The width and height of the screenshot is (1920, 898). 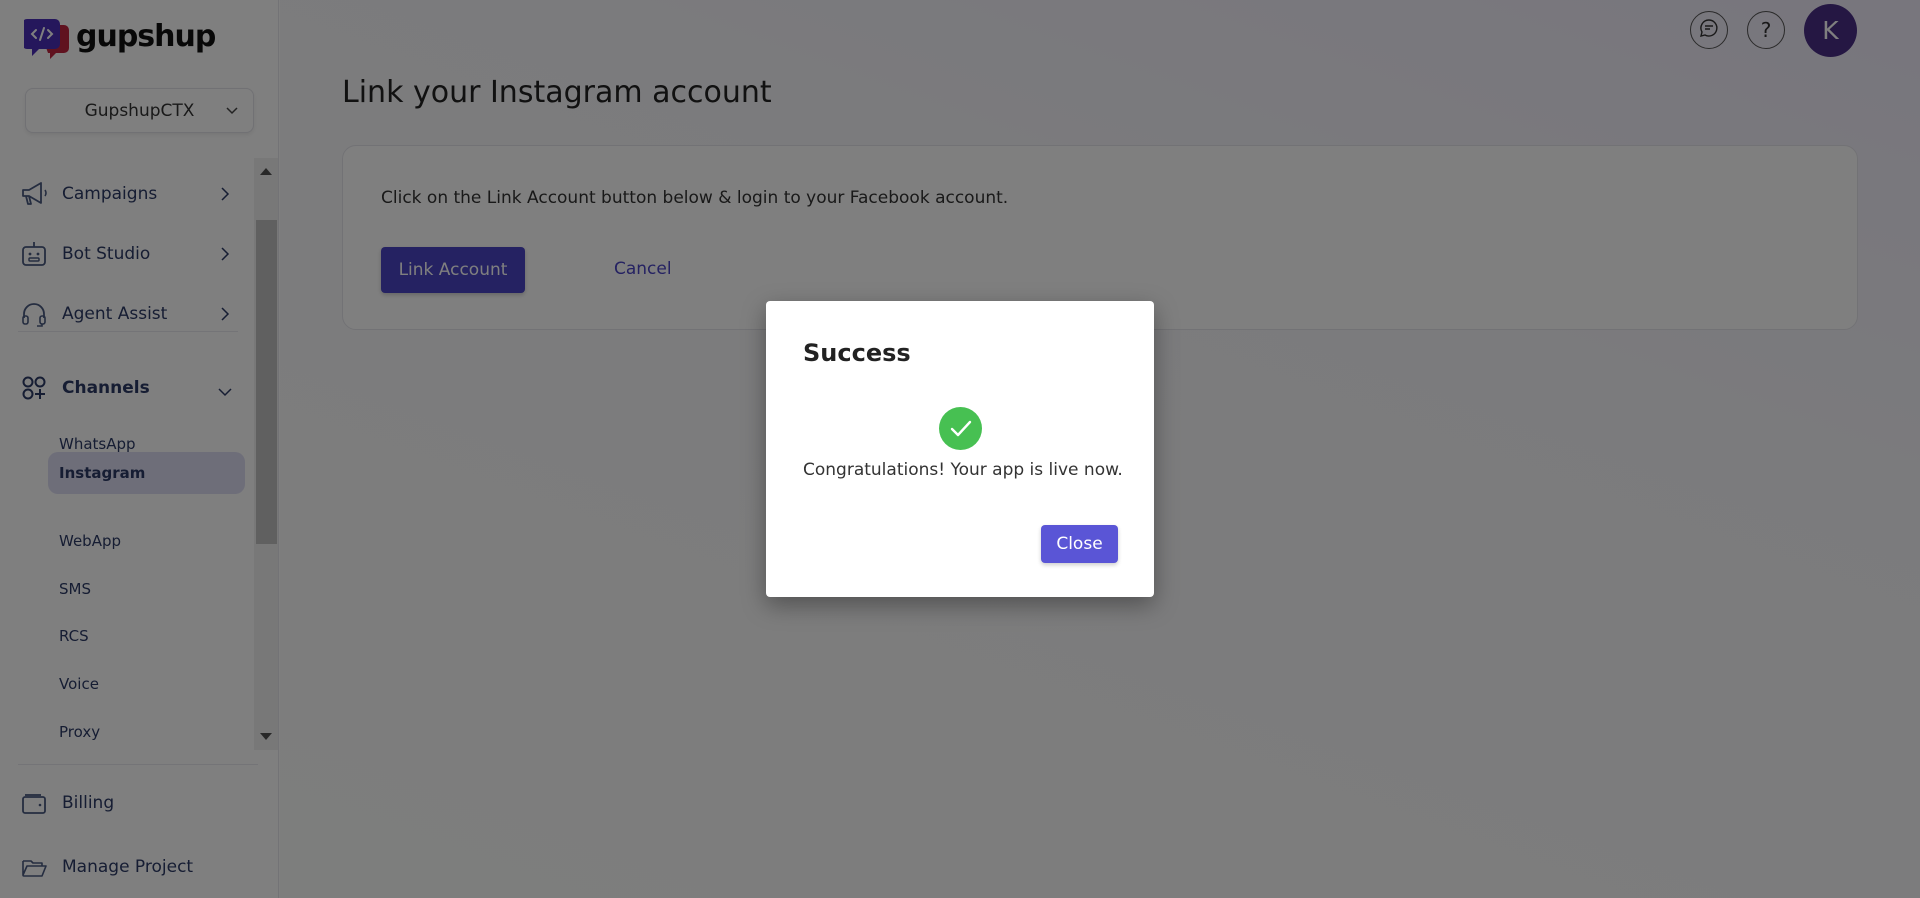 I want to click on close-button: Close, so click(x=1079, y=544).